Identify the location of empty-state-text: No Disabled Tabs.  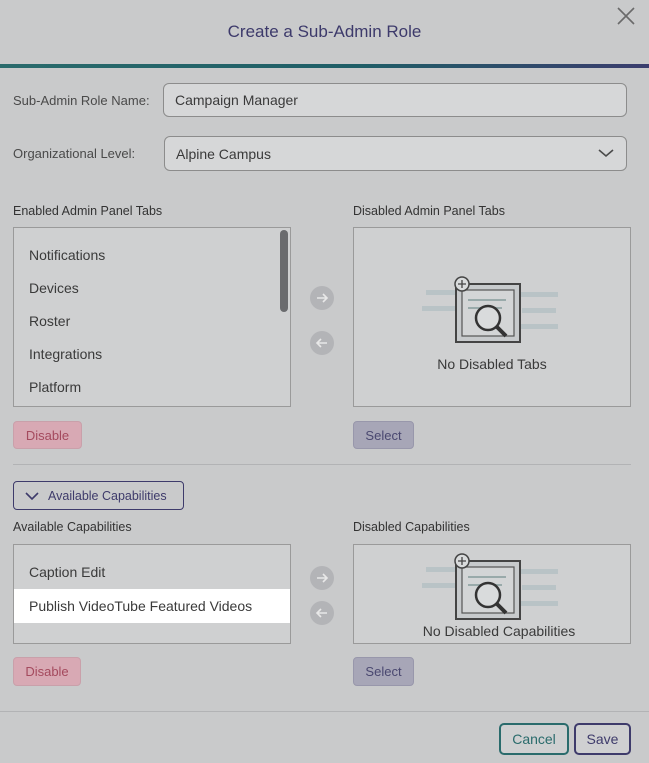
(492, 364).